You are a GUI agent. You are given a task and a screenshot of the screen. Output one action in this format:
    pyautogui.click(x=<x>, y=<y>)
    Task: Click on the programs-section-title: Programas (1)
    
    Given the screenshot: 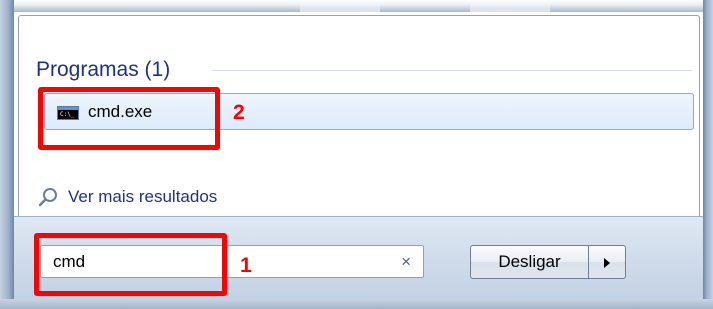 What is the action you would take?
    pyautogui.click(x=103, y=69)
    